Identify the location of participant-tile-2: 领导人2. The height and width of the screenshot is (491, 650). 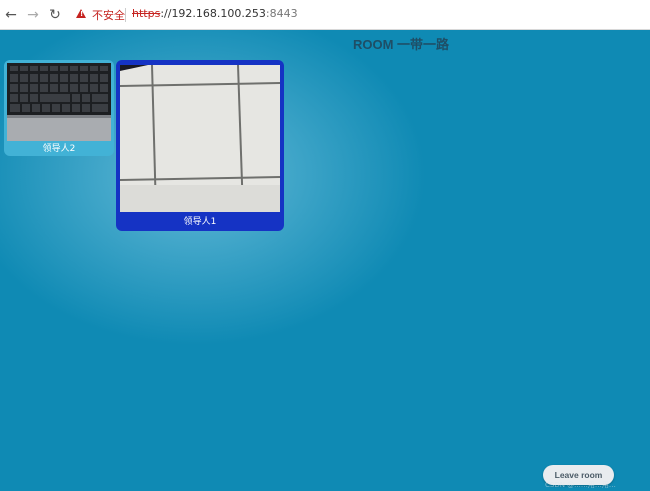
(59, 108).